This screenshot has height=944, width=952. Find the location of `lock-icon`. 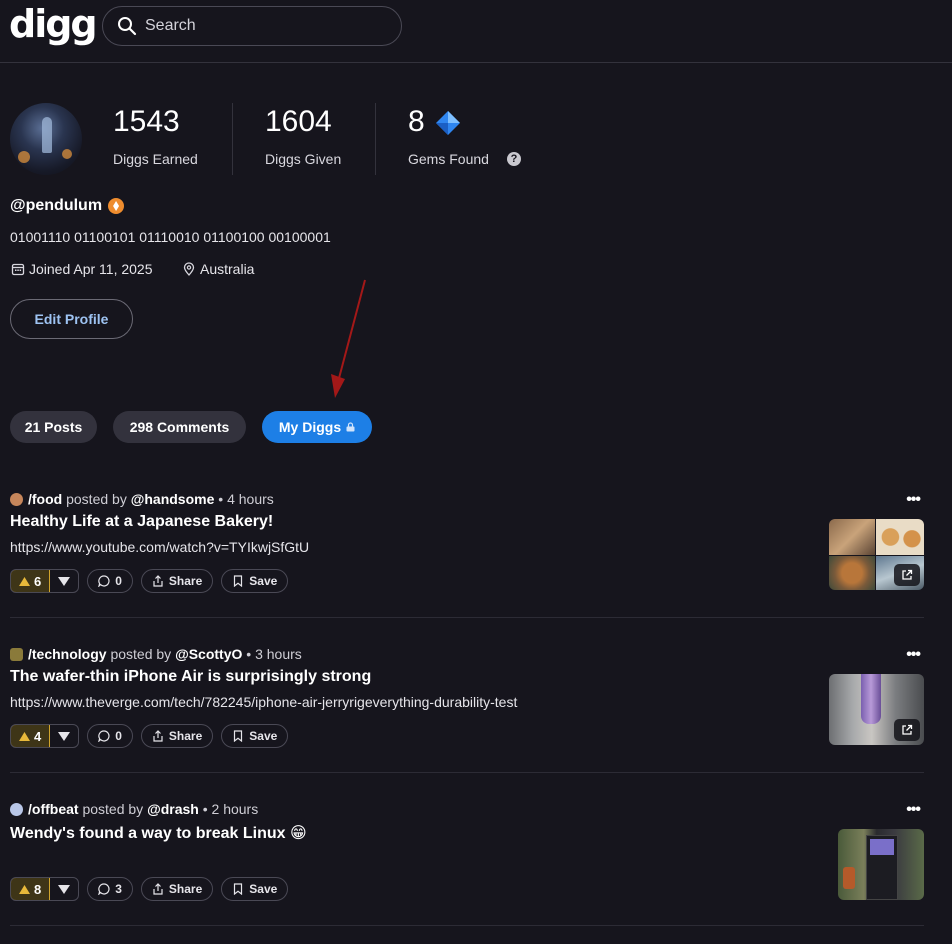

lock-icon is located at coordinates (350, 427).